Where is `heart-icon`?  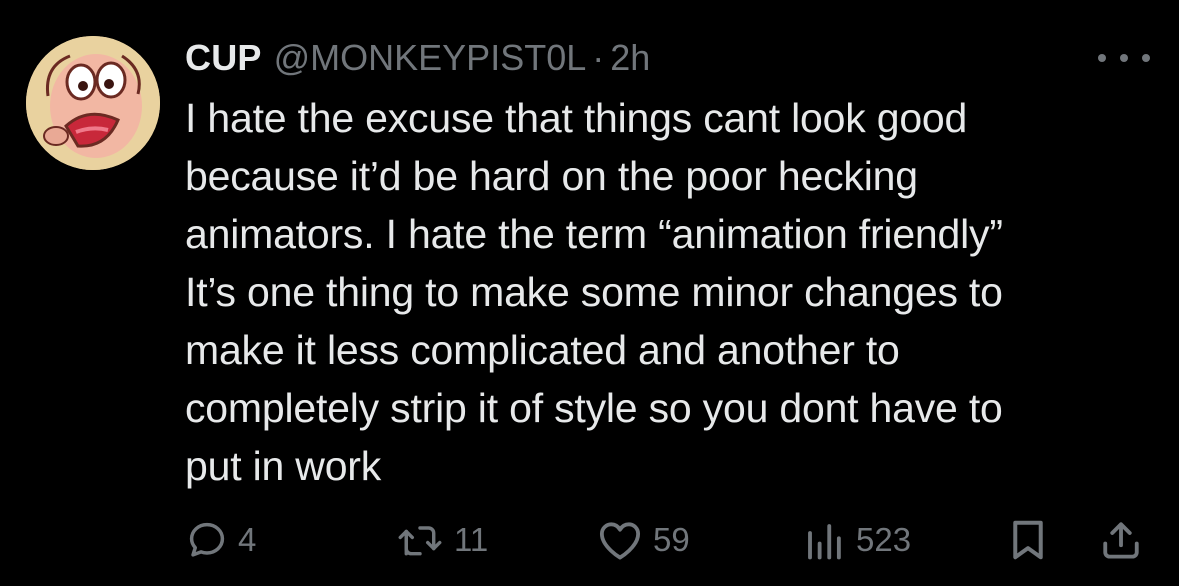 heart-icon is located at coordinates (620, 541).